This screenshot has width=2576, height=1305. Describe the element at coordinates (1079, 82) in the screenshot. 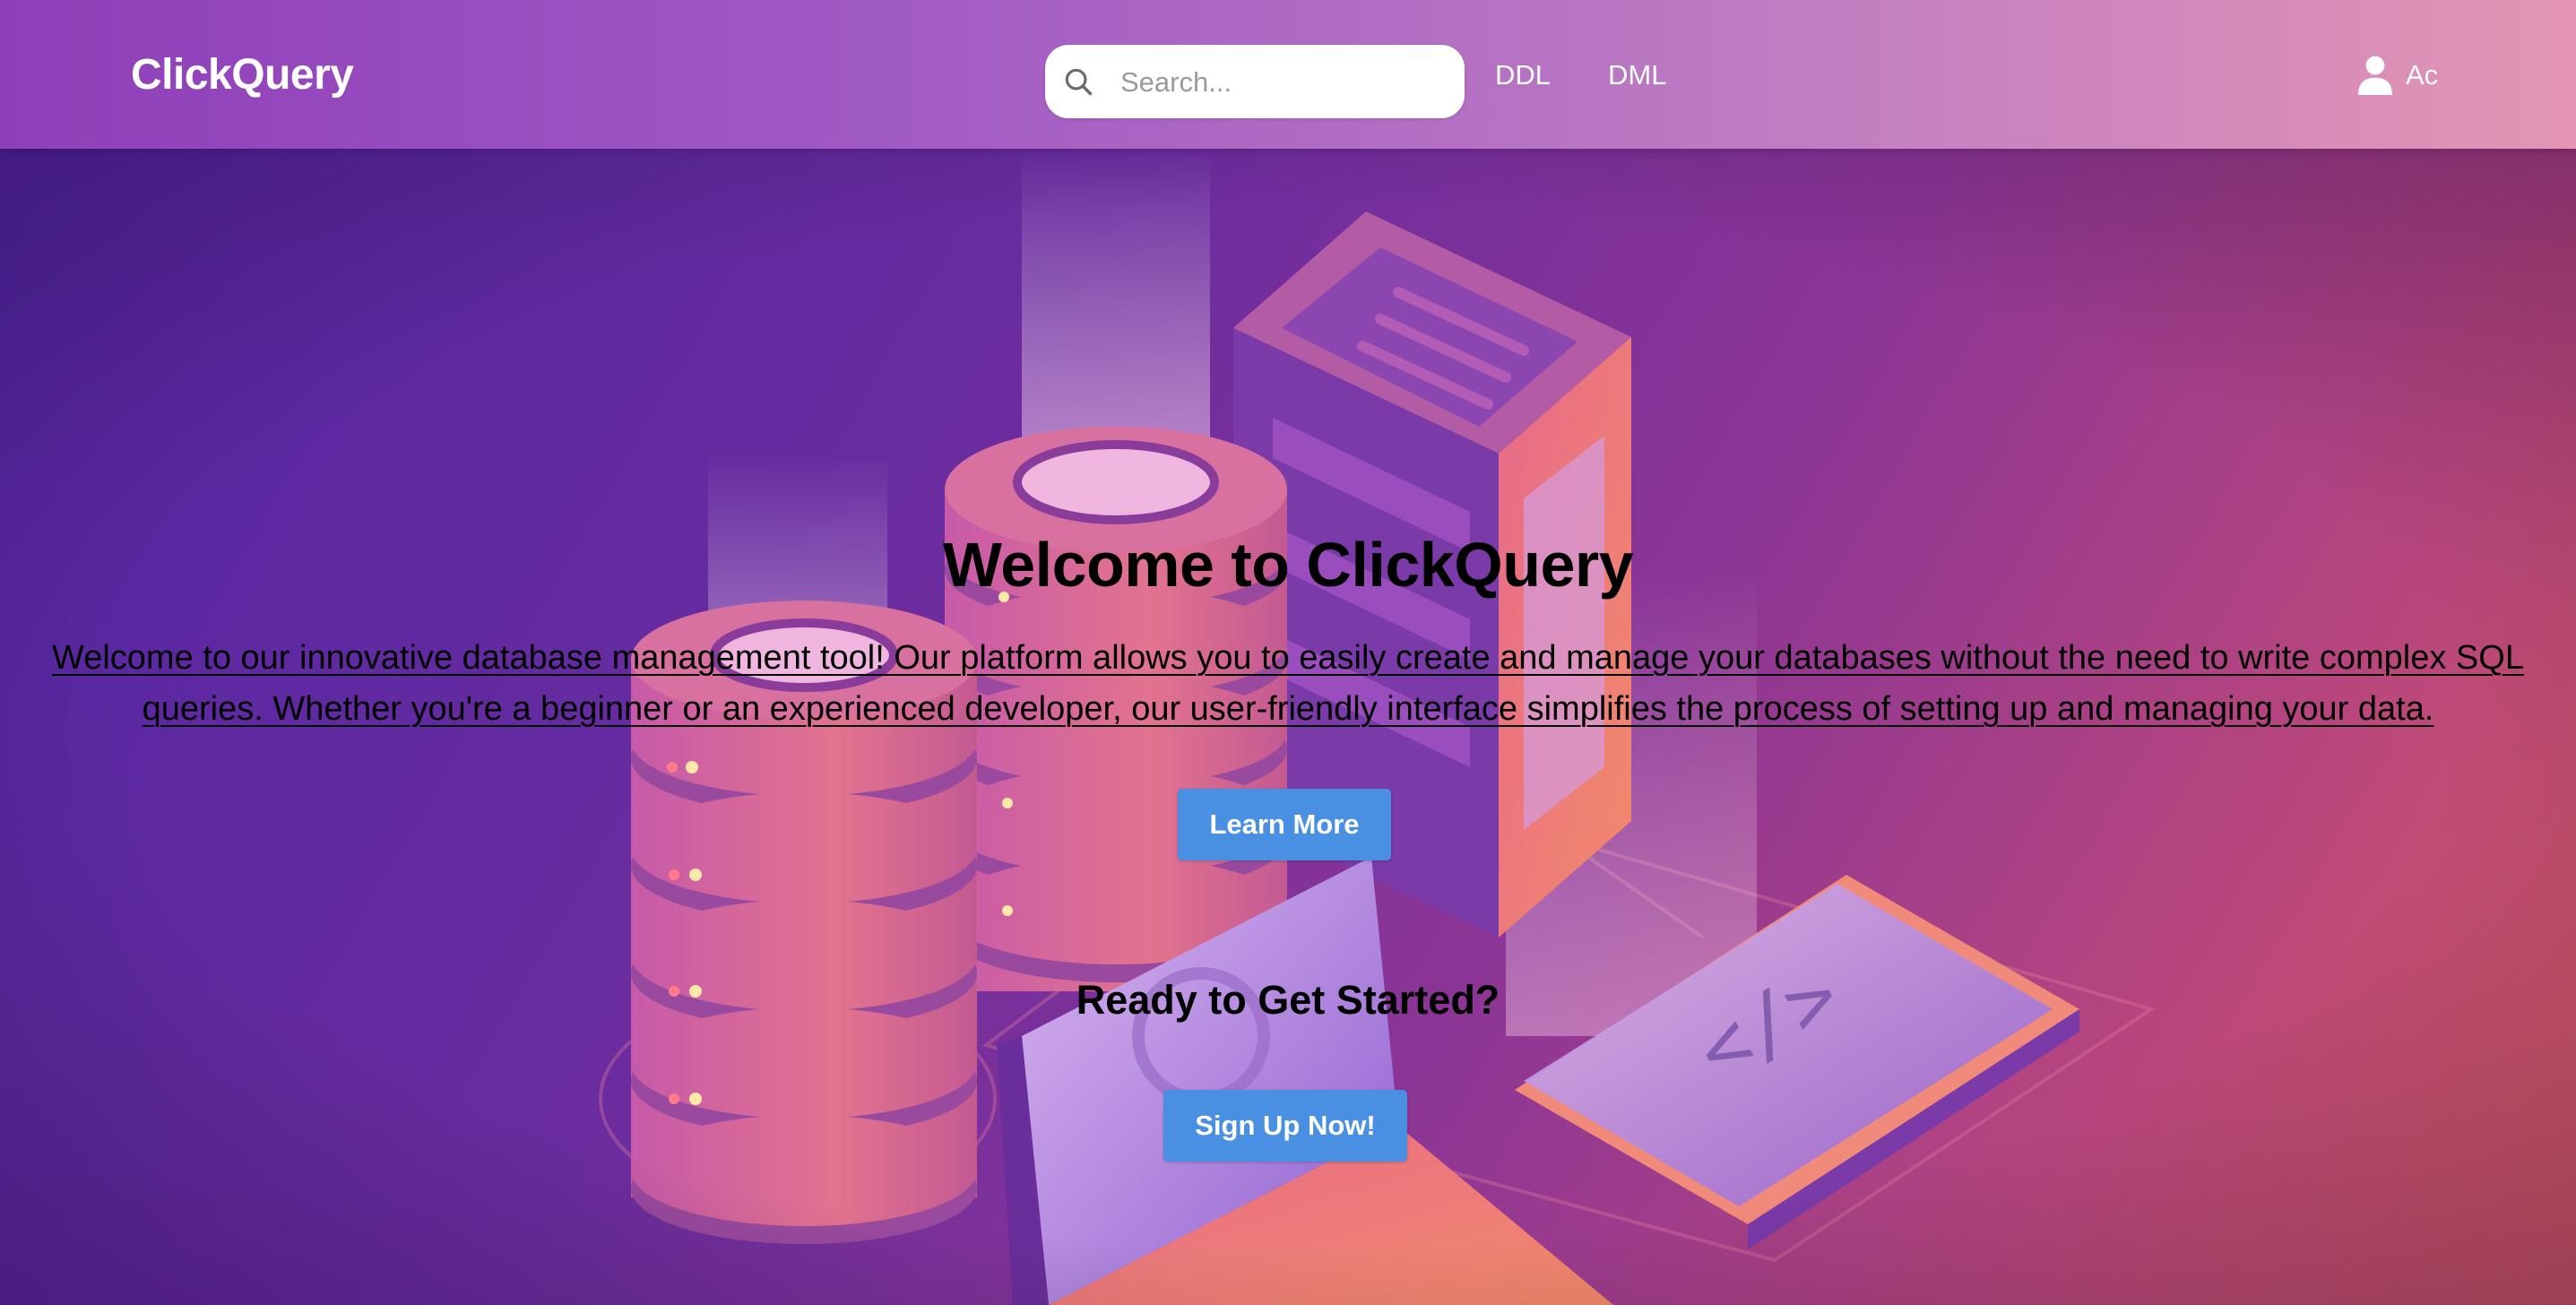

I see `search-icon` at that location.